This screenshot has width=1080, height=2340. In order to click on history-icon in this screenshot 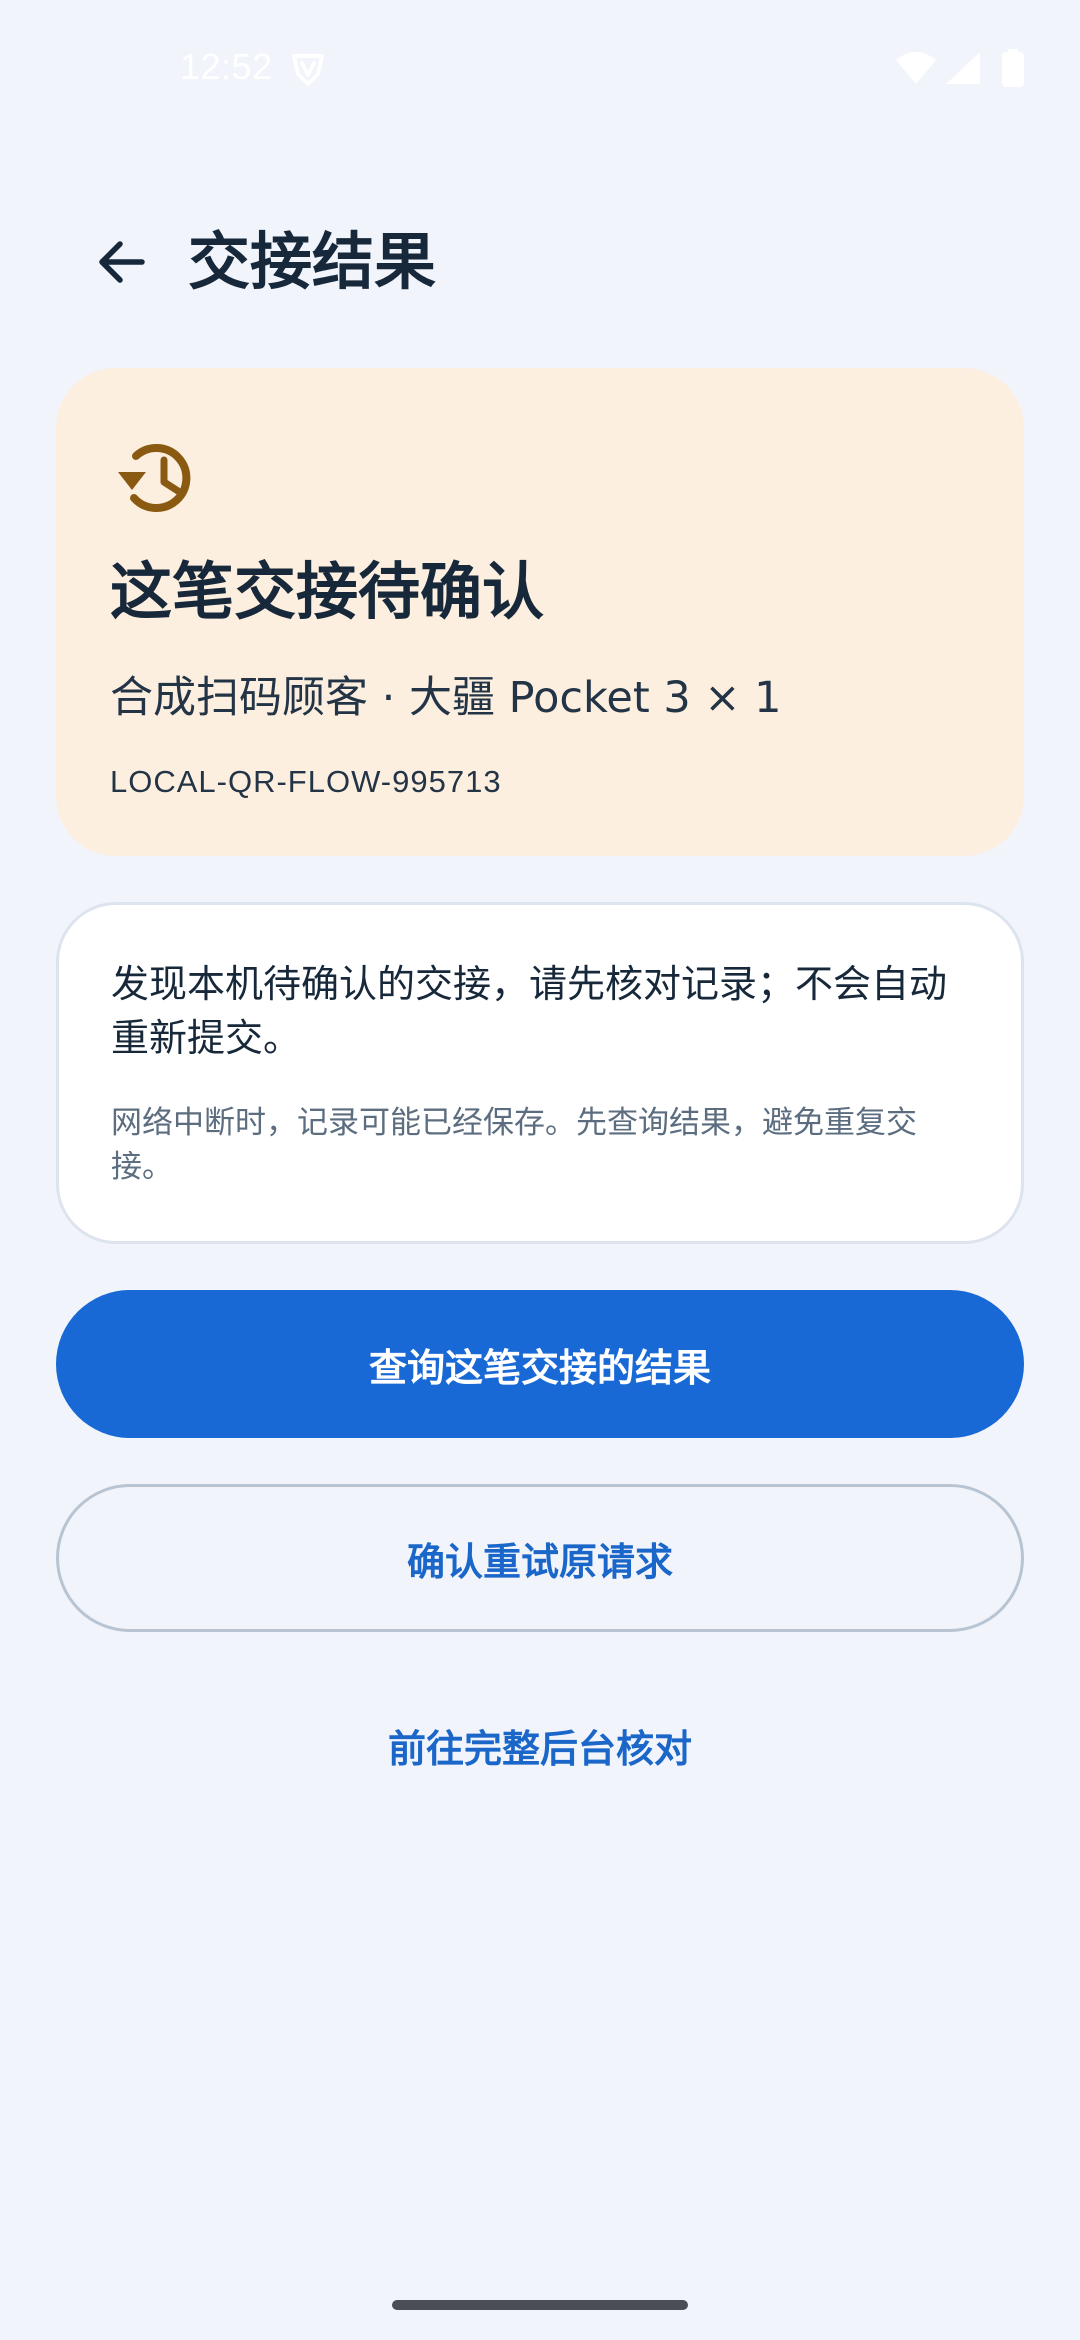, I will do `click(158, 476)`.